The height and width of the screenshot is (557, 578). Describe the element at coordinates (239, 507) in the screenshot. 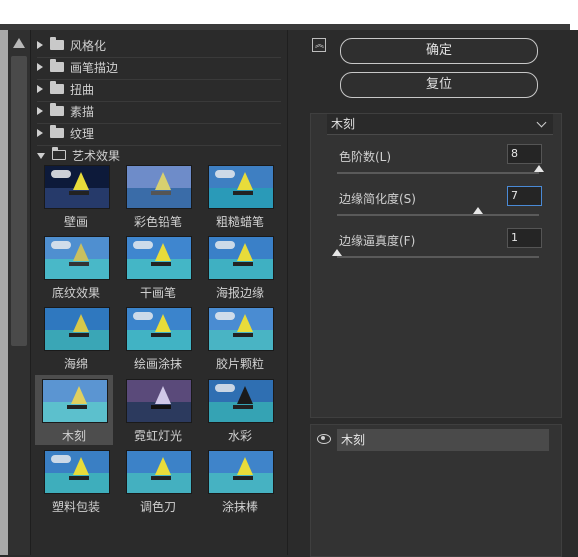

I see `filter-label: 涂抹棒` at that location.